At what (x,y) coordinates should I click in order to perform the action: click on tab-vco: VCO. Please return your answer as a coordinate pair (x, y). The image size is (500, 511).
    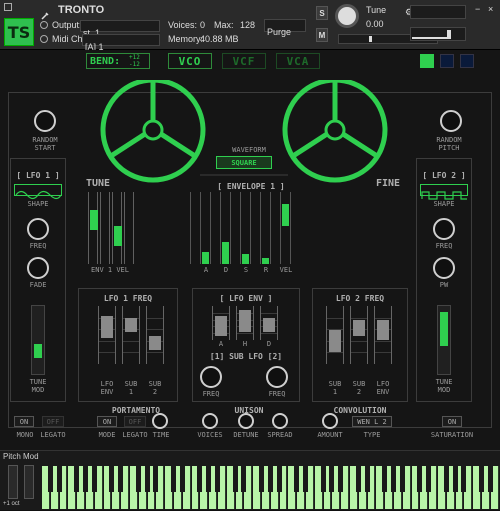
    Looking at the image, I should click on (190, 61).